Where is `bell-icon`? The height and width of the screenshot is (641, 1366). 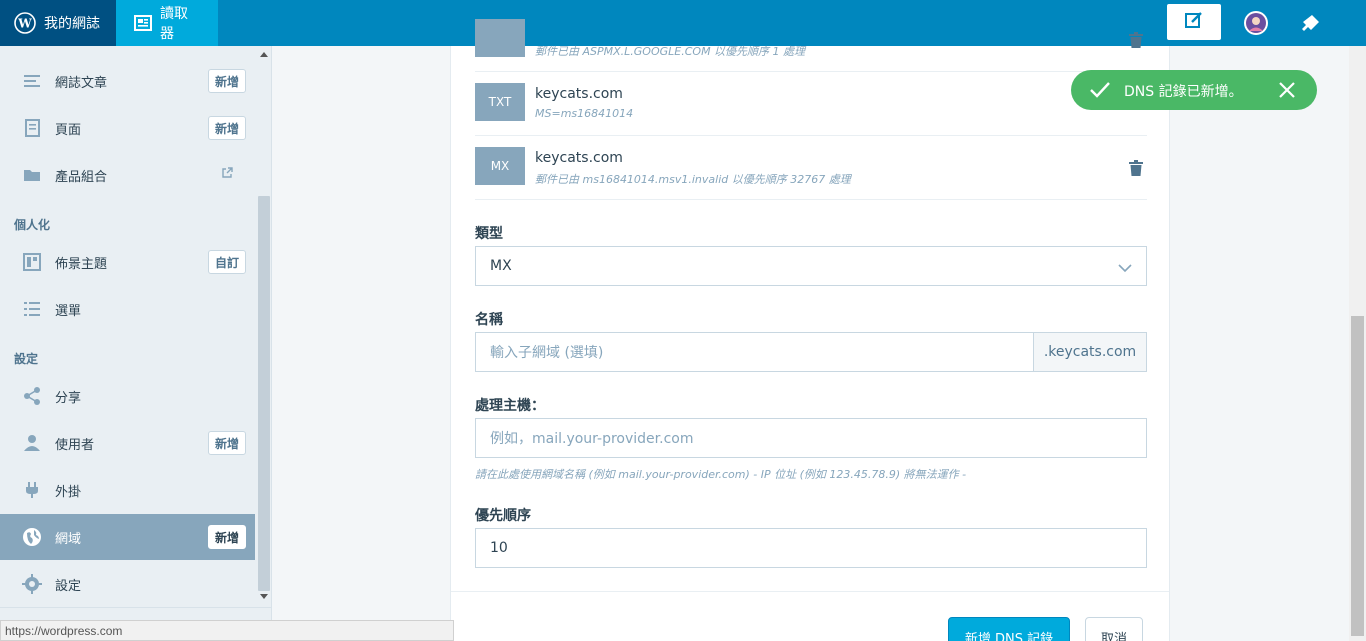 bell-icon is located at coordinates (1310, 23).